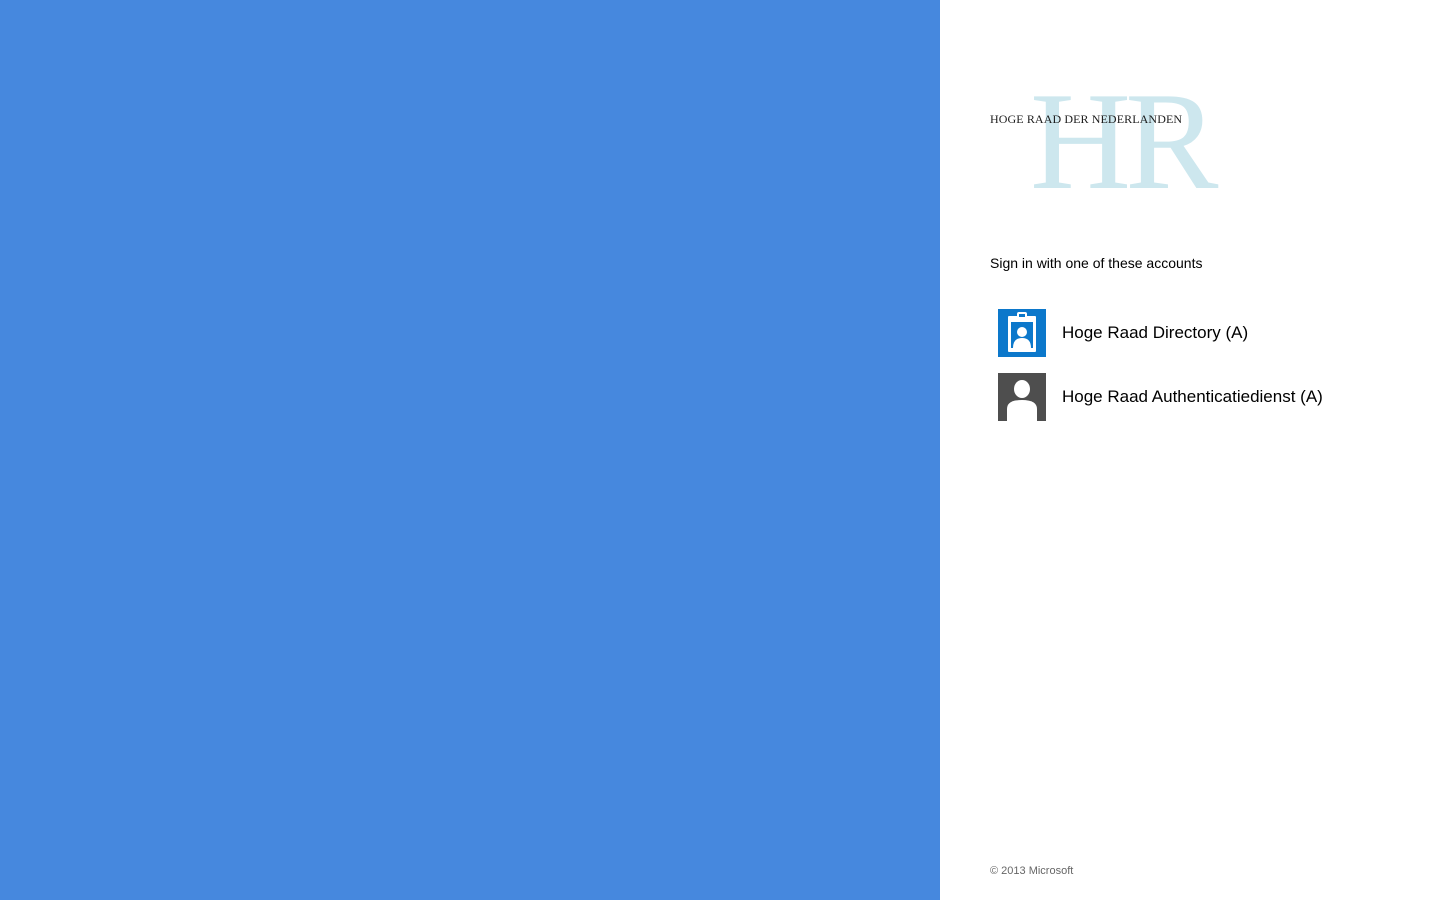 The width and height of the screenshot is (1440, 900). I want to click on id-badge-icon, so click(1022, 333).